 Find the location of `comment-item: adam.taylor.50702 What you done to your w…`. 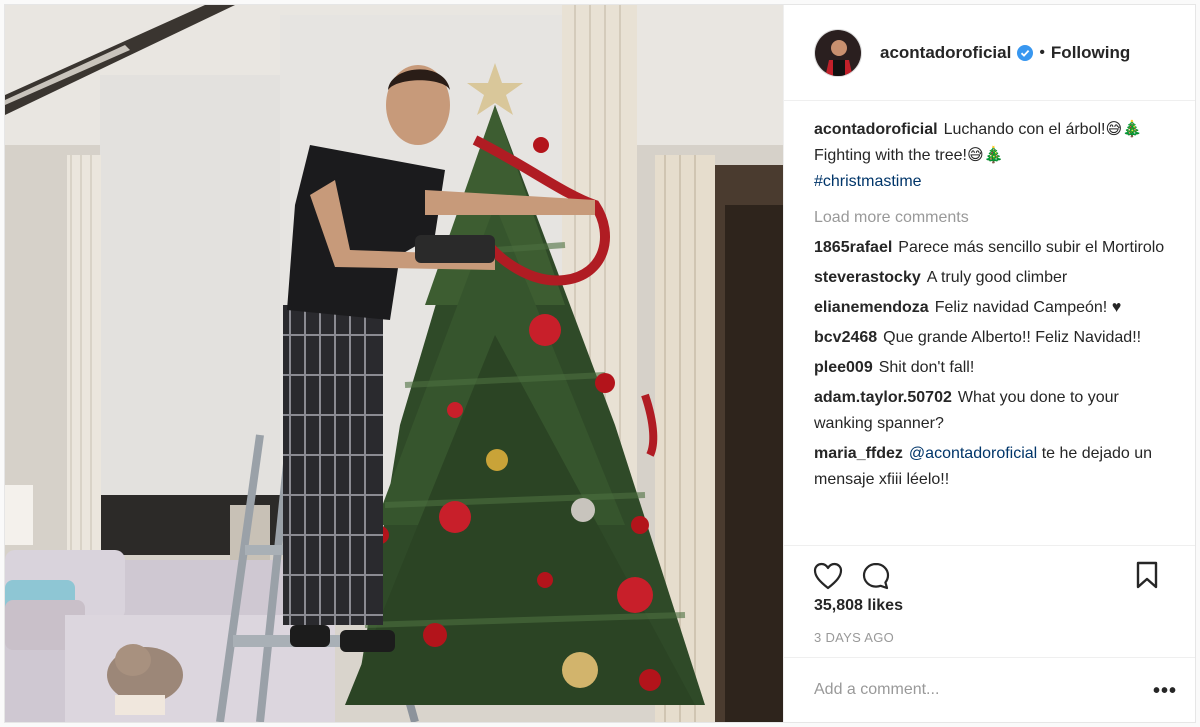

comment-item: adam.taylor.50702 What you done to your w… is located at coordinates (990, 411).